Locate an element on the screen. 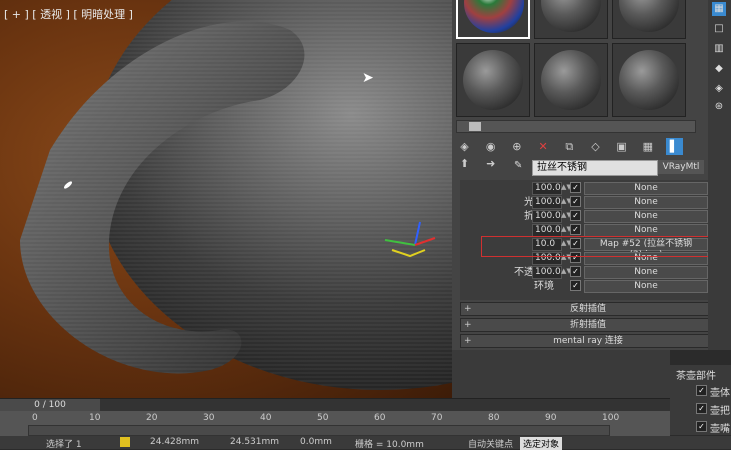 The height and width of the screenshot is (450, 731). rollout-label: 折射插值 is located at coordinates (587, 325).